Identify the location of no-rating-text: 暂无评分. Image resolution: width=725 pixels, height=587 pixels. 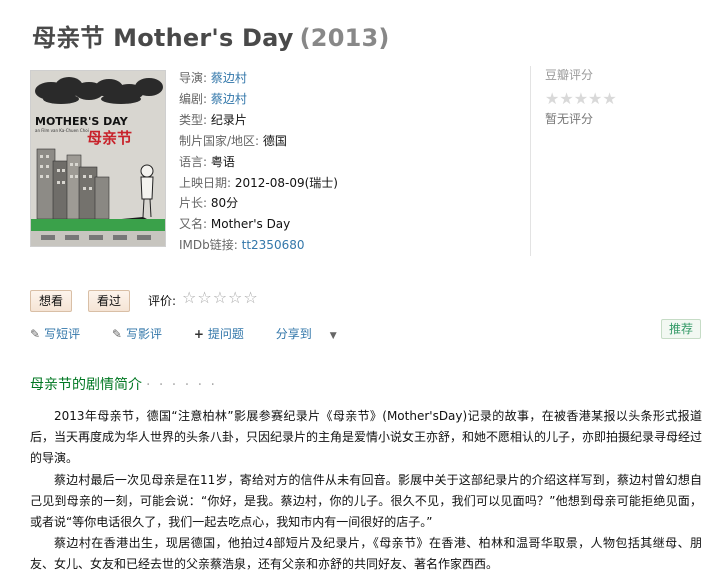
(569, 119).